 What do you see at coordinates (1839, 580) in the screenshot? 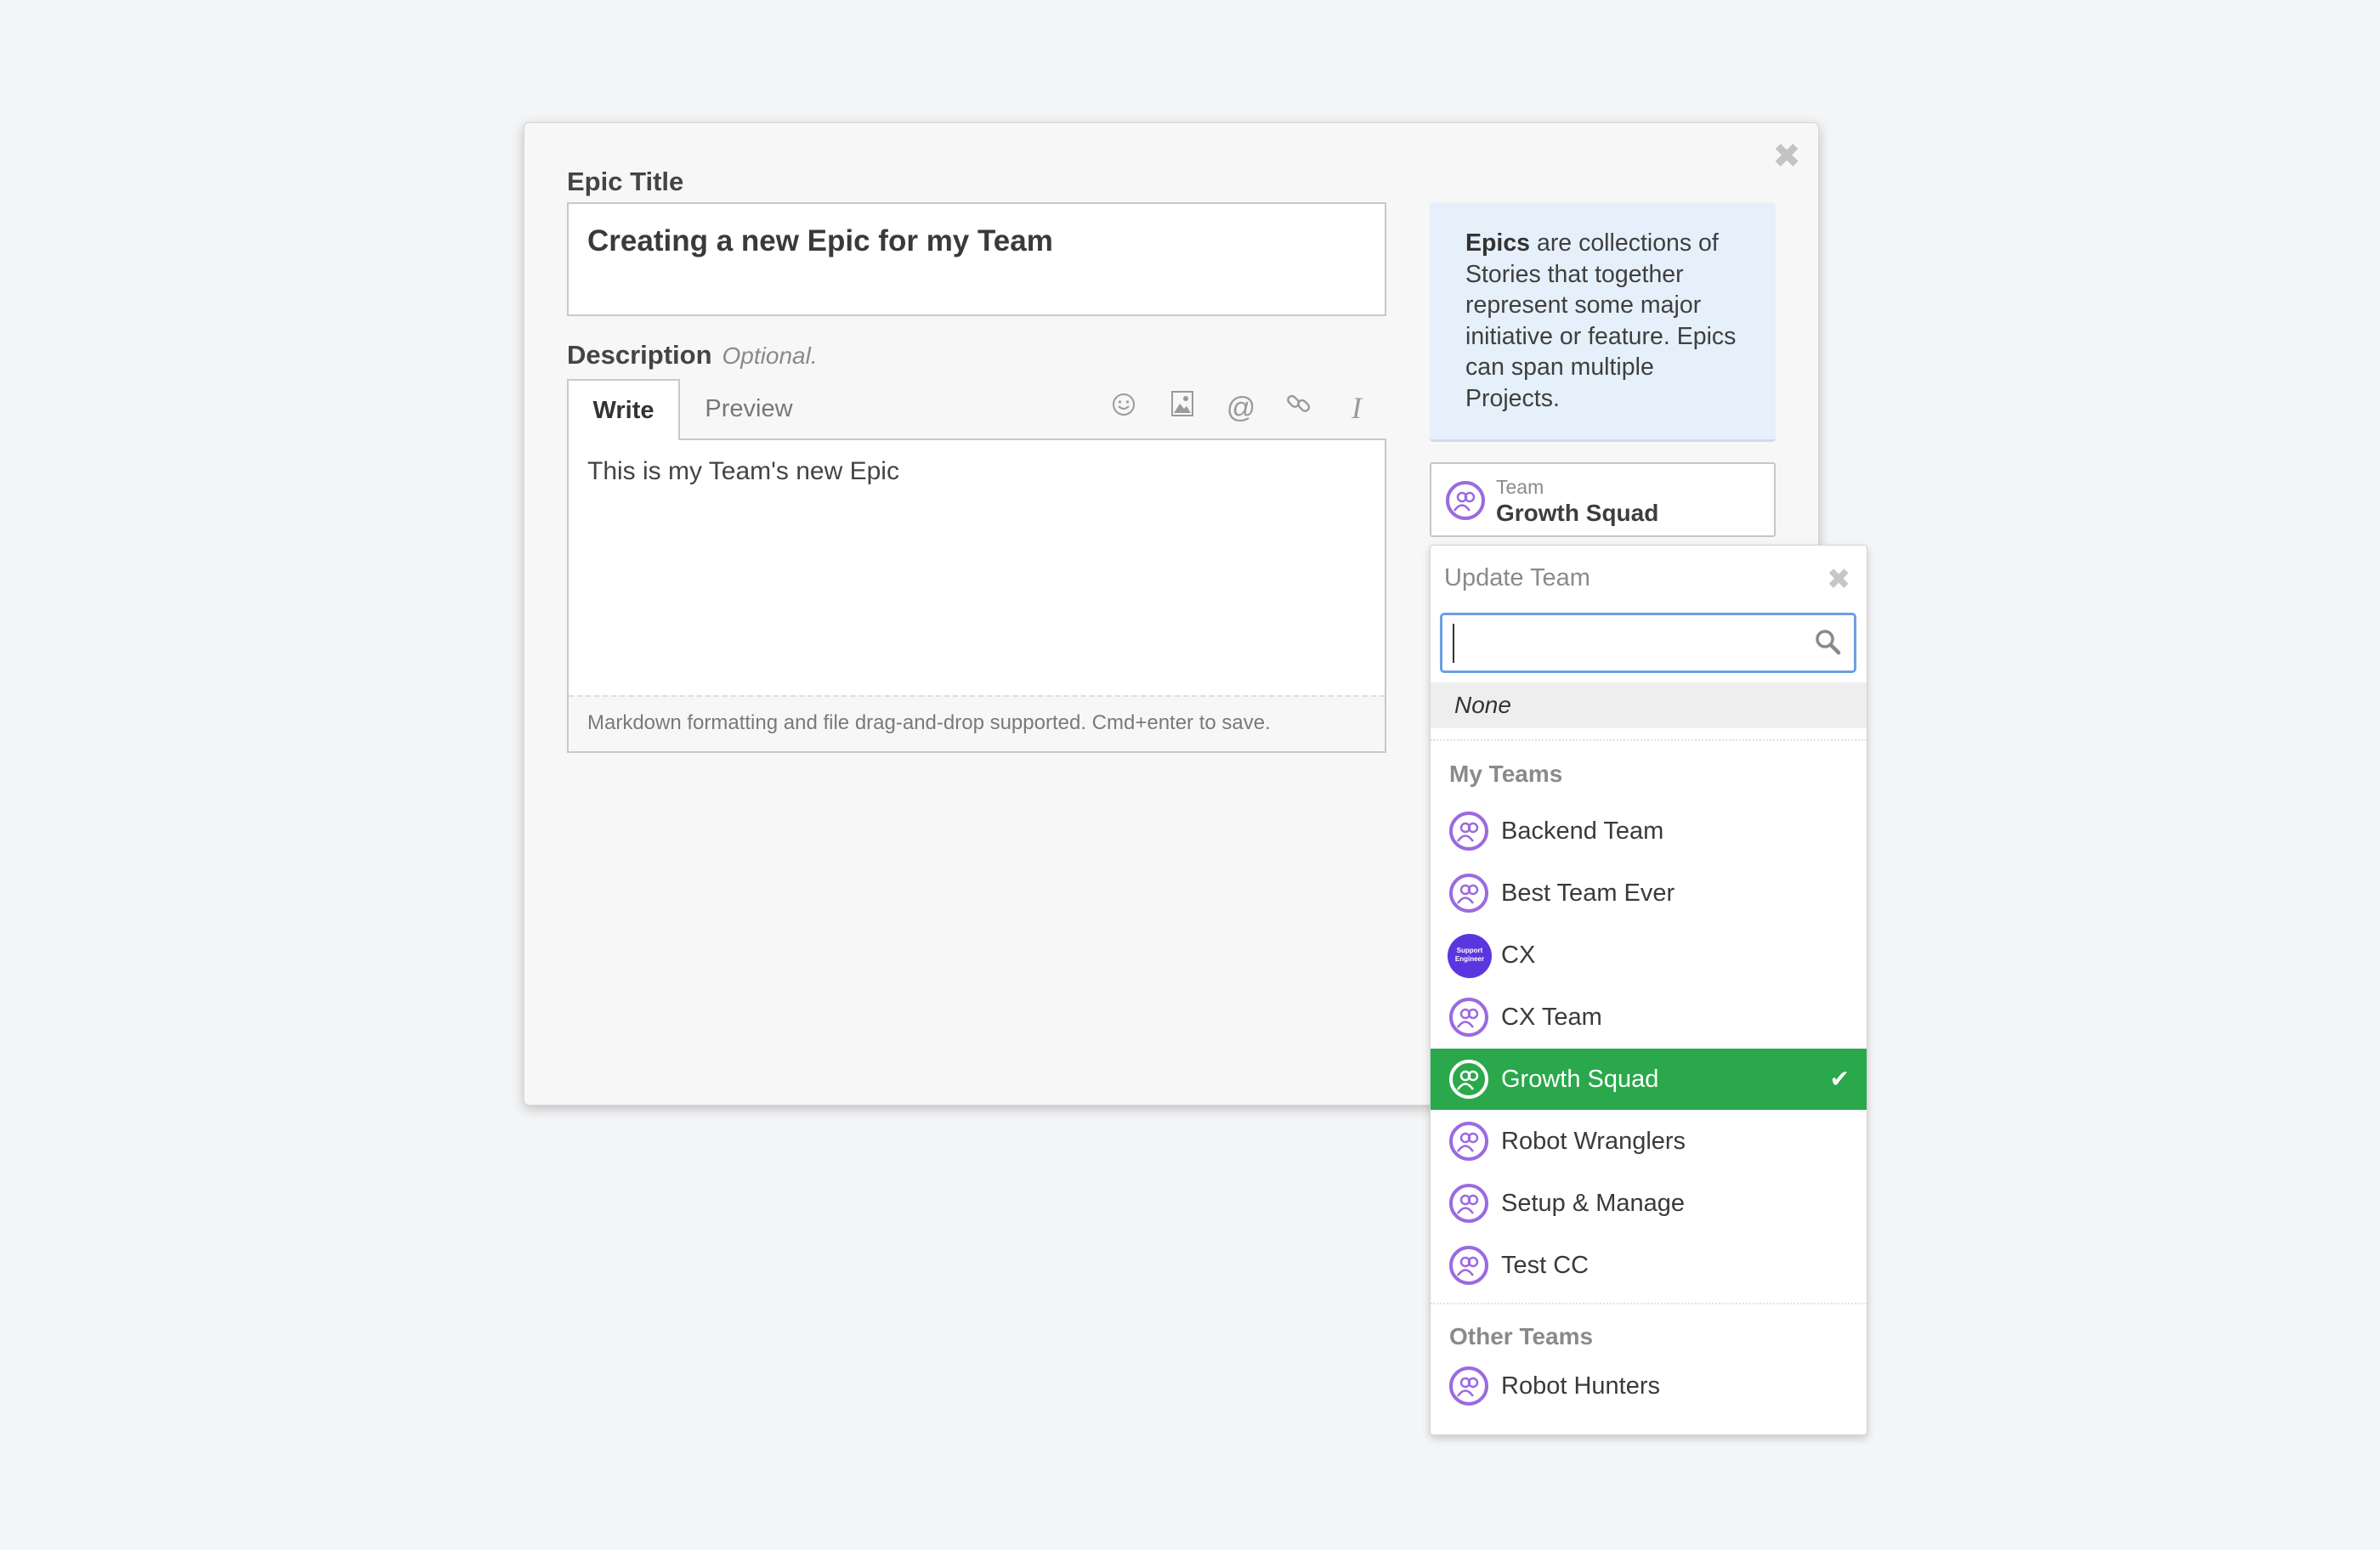
I see `dropdown-close-icon: ✖` at bounding box center [1839, 580].